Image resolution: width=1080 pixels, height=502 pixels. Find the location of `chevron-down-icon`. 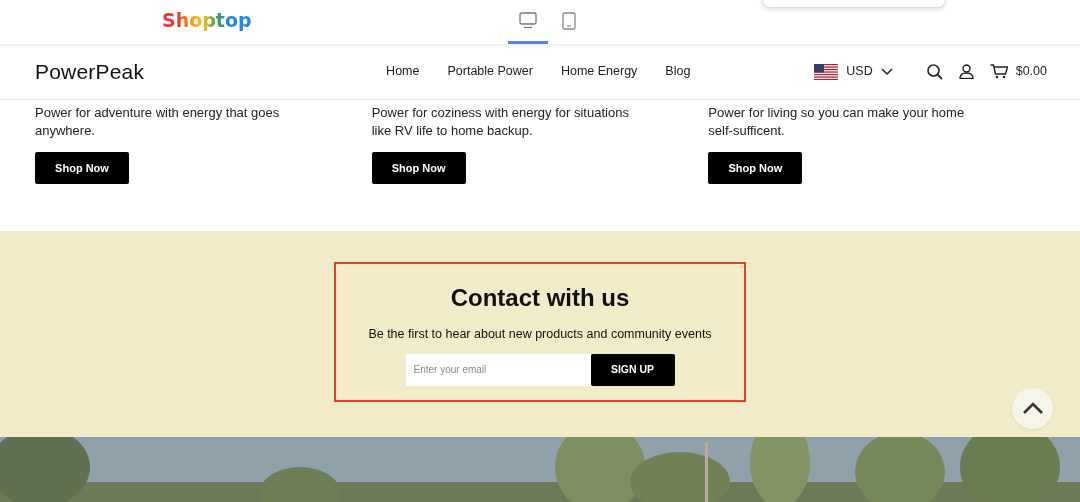

chevron-down-icon is located at coordinates (886, 71).